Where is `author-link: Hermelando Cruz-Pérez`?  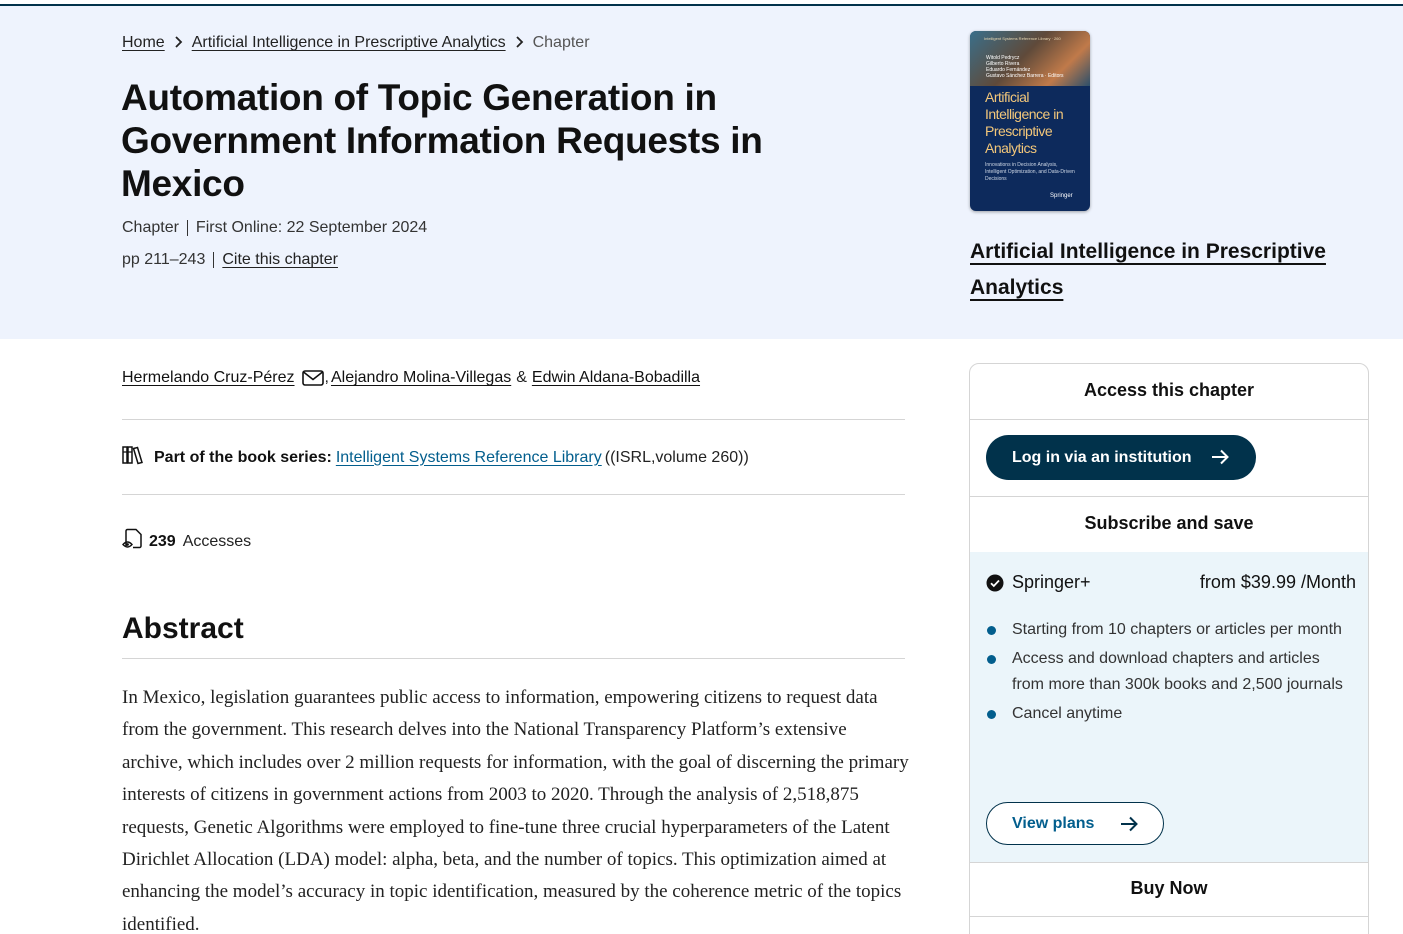 author-link: Hermelando Cruz-Pérez is located at coordinates (208, 378).